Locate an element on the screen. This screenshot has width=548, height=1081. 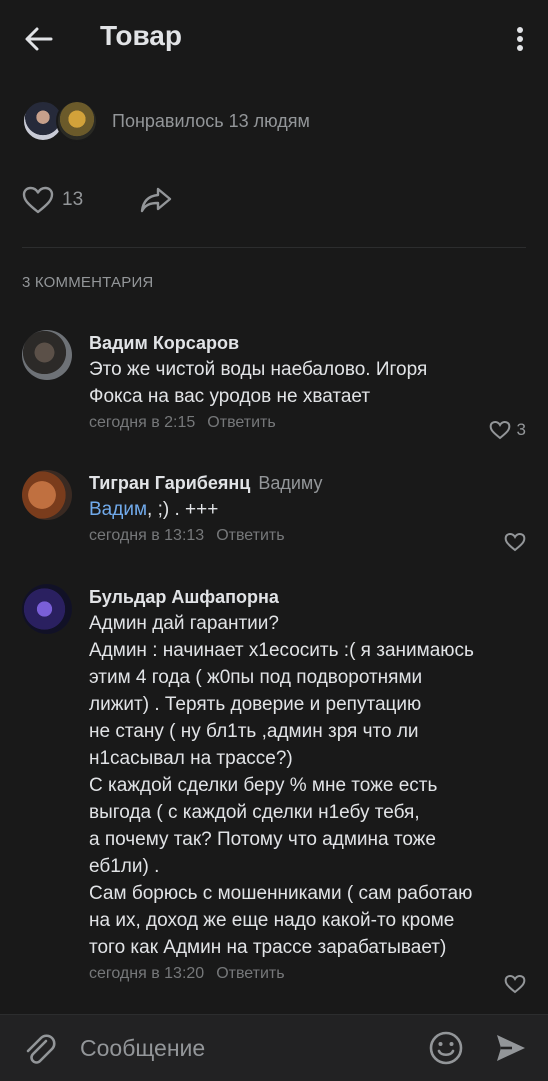
comment-time: сегодня в 2:15 is located at coordinates (142, 422).